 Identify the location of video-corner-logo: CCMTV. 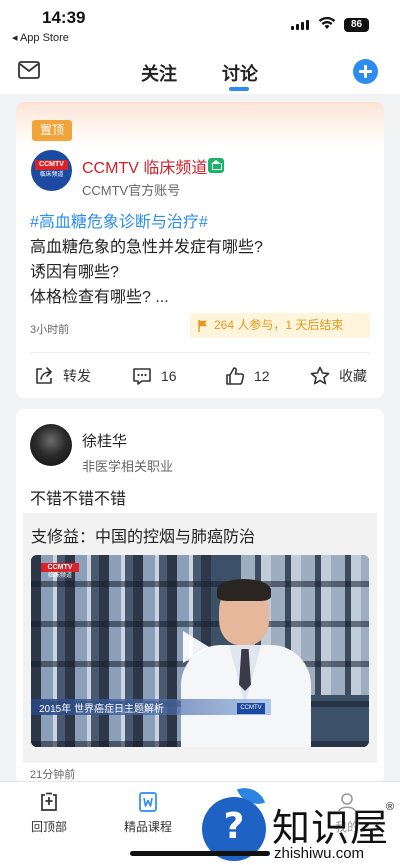
(251, 708).